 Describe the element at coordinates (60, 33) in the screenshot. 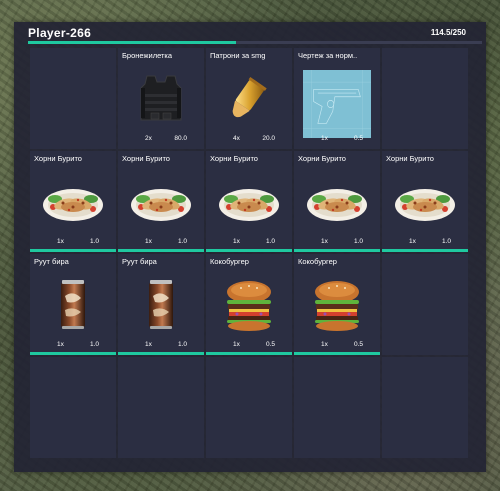

I see `player-name: Player-266` at that location.